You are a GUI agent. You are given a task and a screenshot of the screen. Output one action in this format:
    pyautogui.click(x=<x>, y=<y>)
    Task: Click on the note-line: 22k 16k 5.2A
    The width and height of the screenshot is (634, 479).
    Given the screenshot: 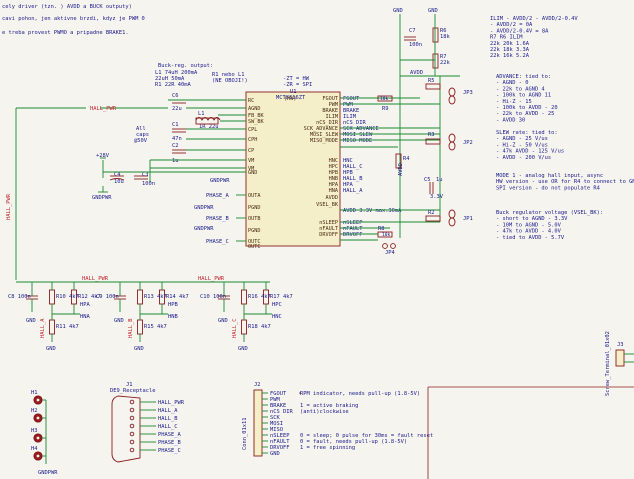 What is the action you would take?
    pyautogui.click(x=510, y=56)
    